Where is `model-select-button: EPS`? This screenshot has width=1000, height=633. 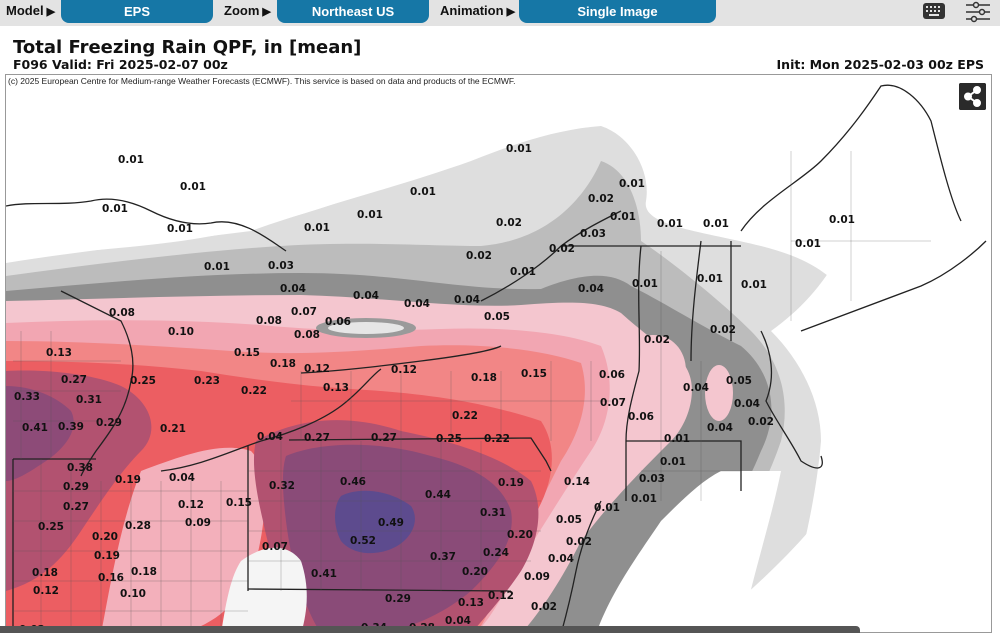
model-select-button: EPS is located at coordinates (137, 11).